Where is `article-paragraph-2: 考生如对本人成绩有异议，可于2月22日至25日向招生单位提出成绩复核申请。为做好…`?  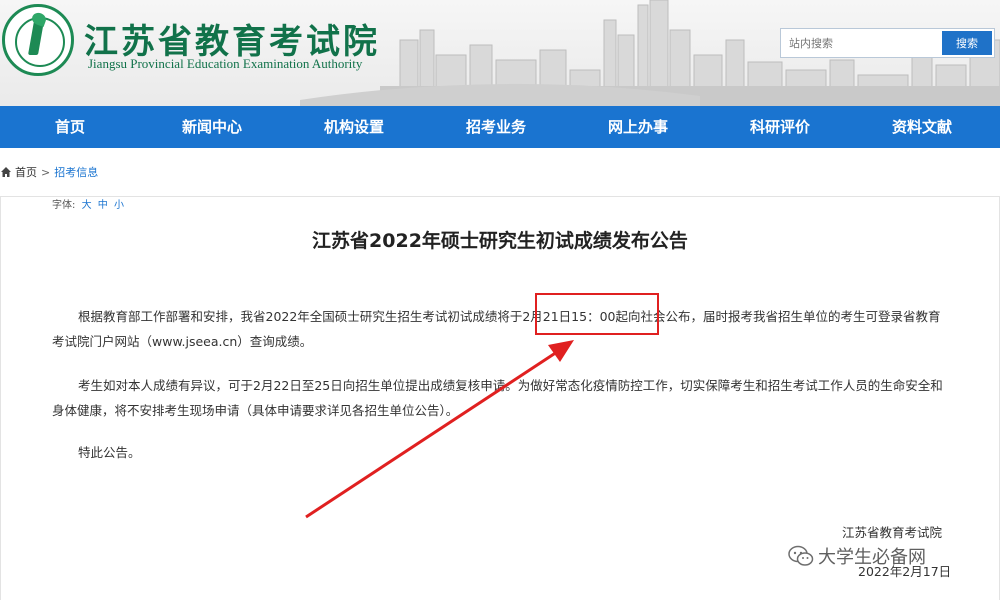
article-paragraph-2: 考生如对本人成绩有异议，可于2月22日至25日向招生单位提出成绩复核申请。为做好… is located at coordinates (497, 398).